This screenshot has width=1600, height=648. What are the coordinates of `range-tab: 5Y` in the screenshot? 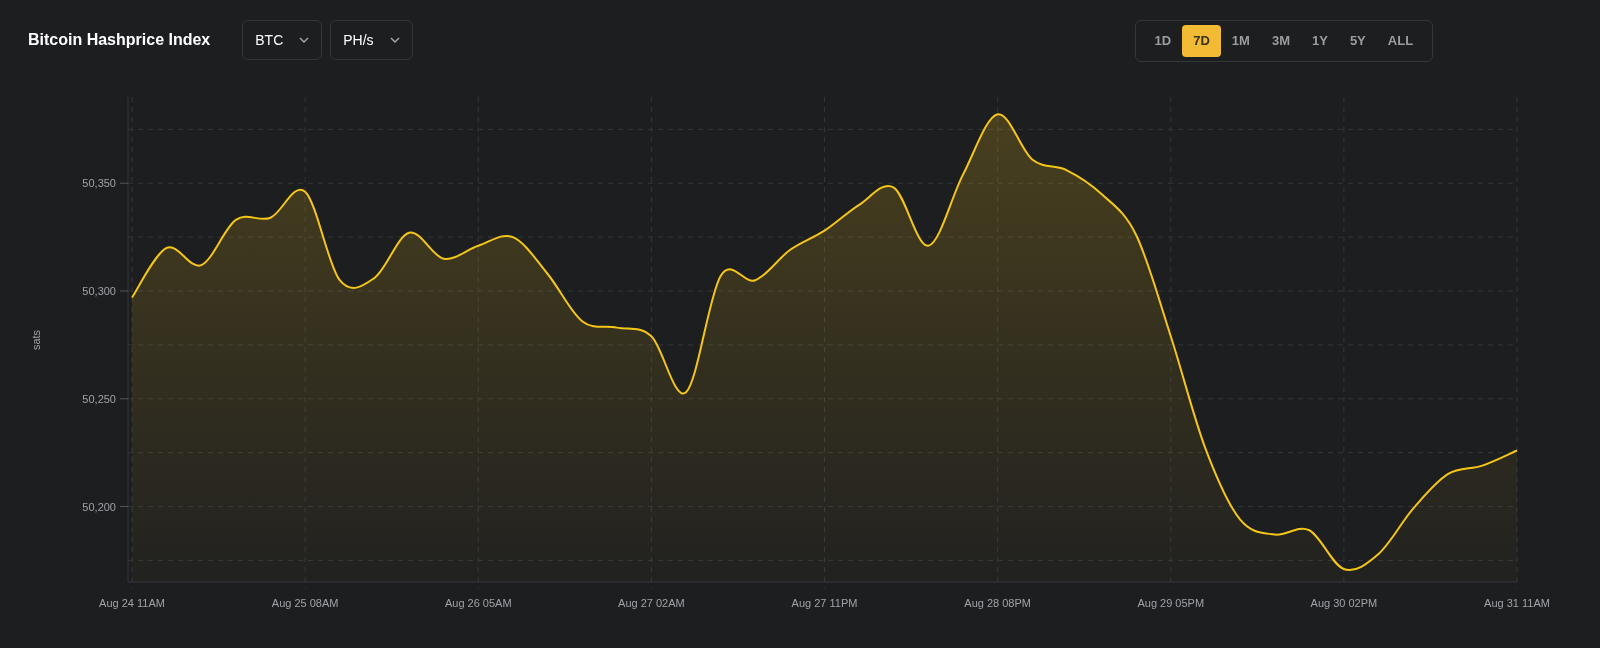 It's located at (1357, 41).